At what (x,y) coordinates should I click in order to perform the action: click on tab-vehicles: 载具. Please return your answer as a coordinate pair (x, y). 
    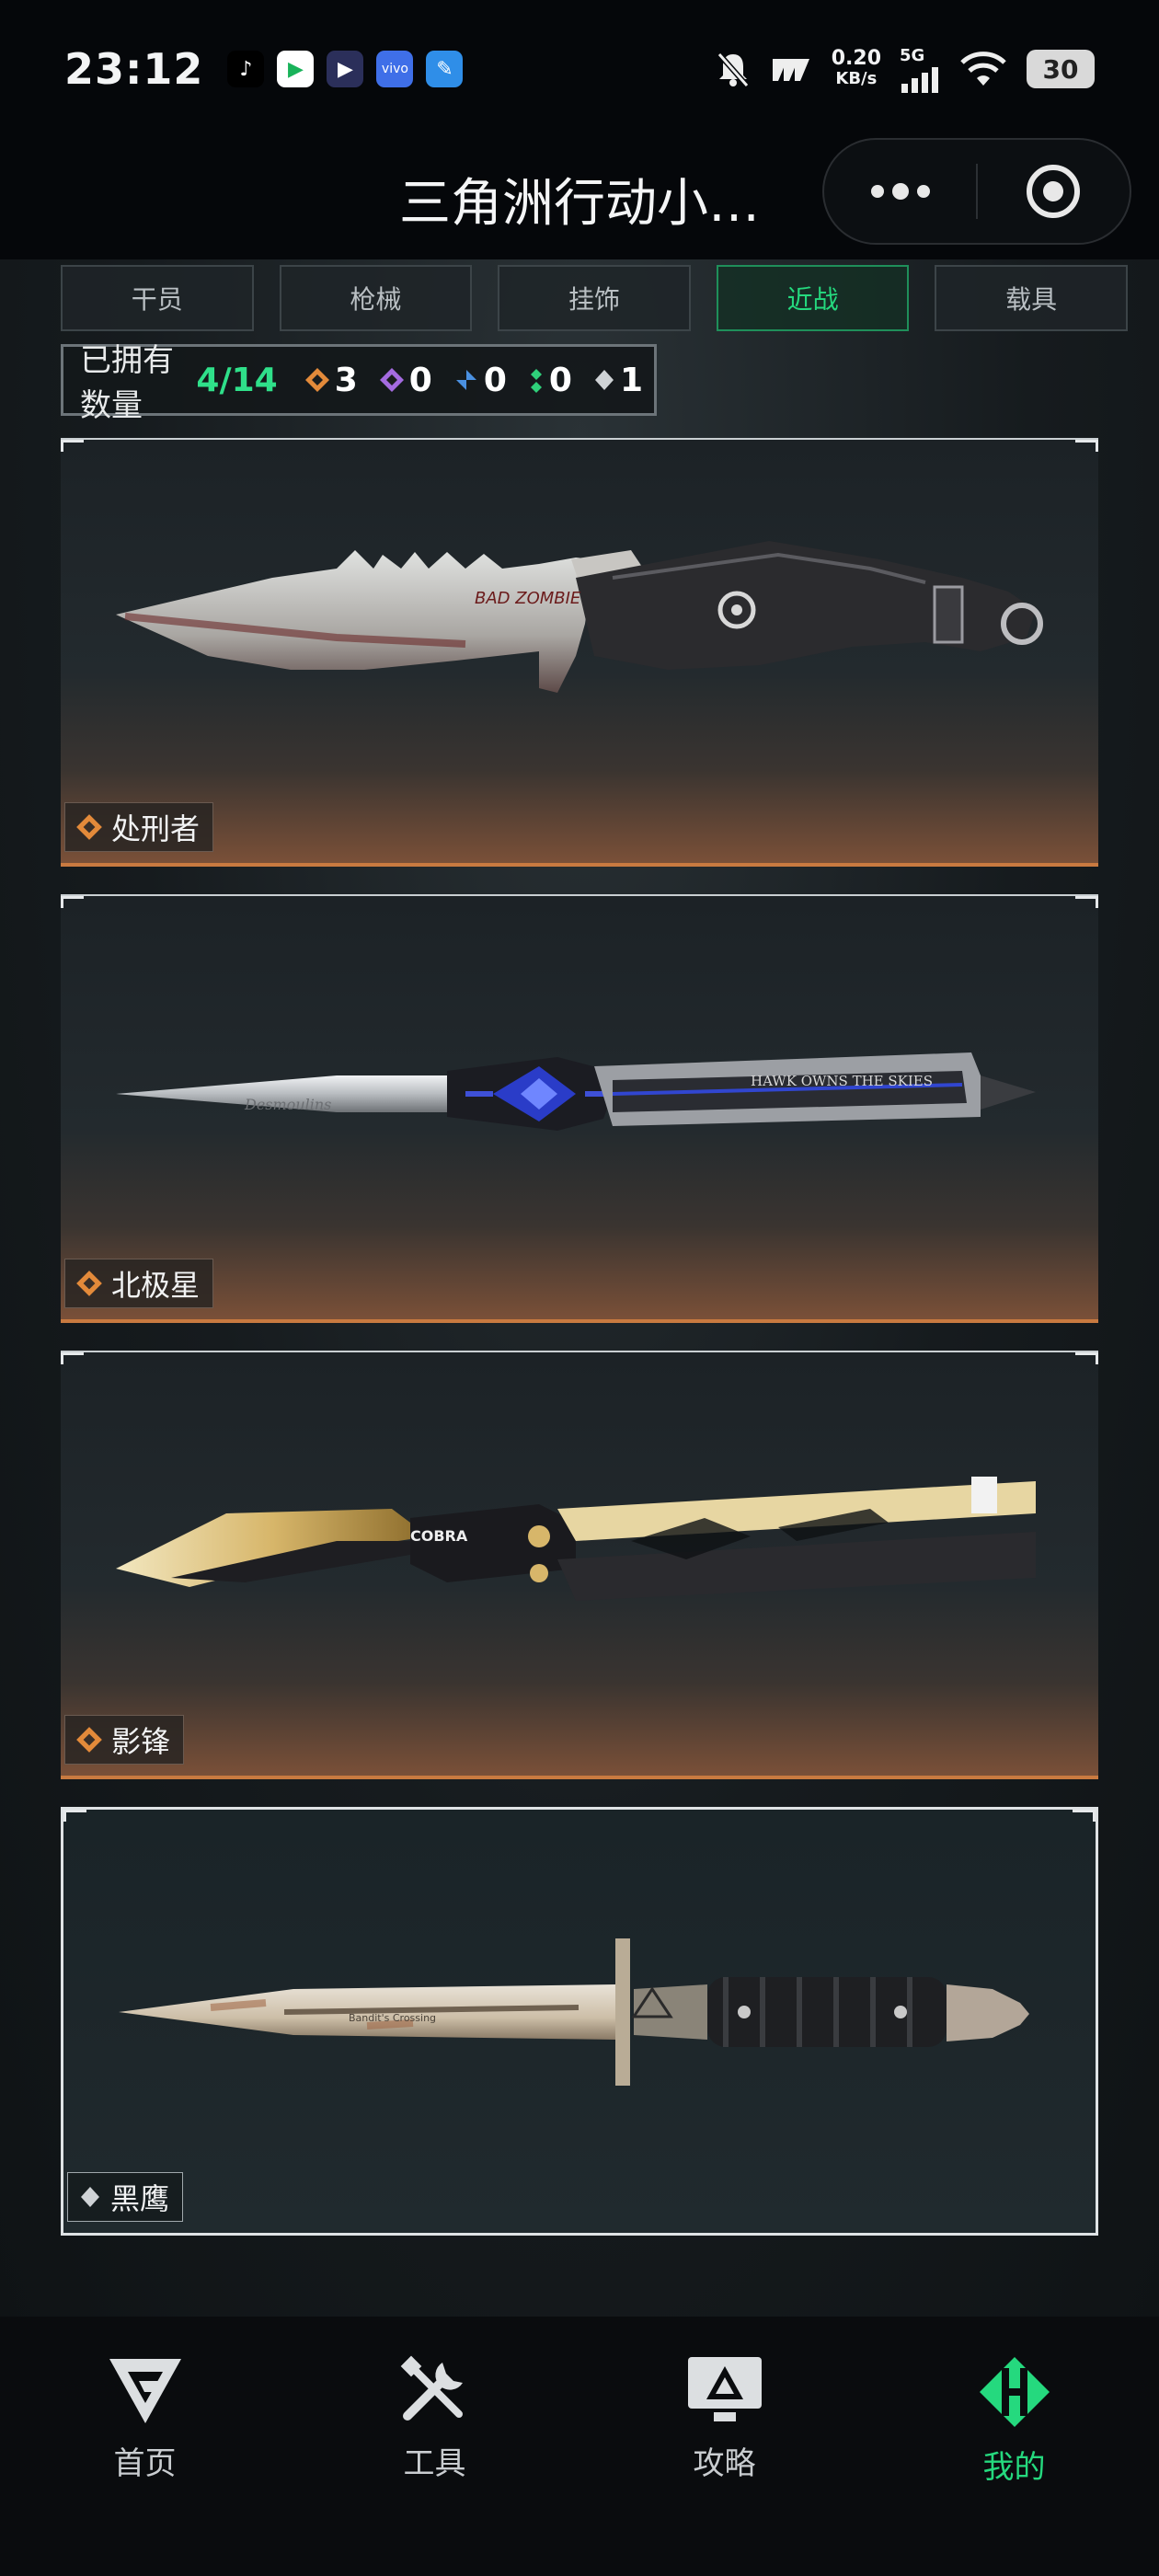
    Looking at the image, I should click on (1031, 298).